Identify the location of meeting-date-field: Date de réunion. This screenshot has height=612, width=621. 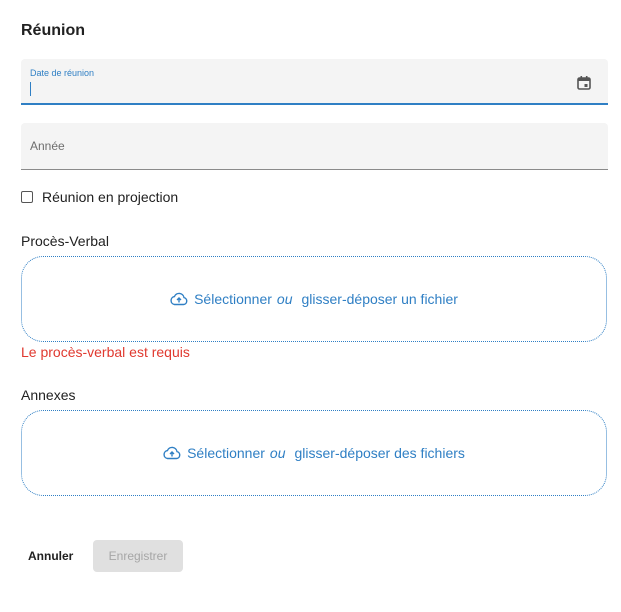
(314, 82).